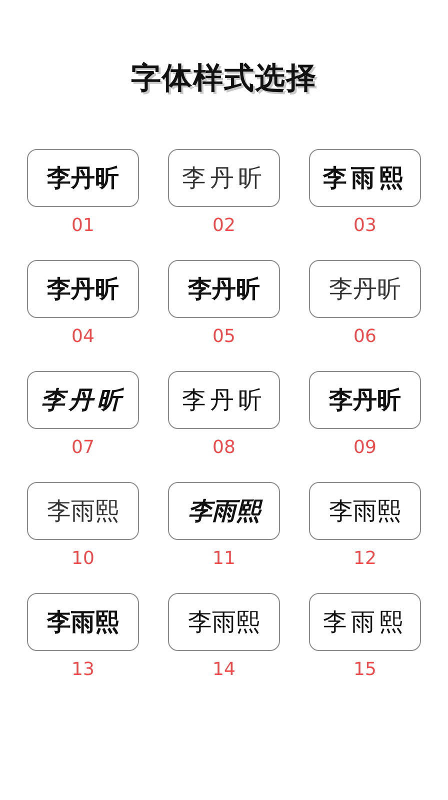  Describe the element at coordinates (83, 448) in the screenshot. I see `style-number: 07` at that location.